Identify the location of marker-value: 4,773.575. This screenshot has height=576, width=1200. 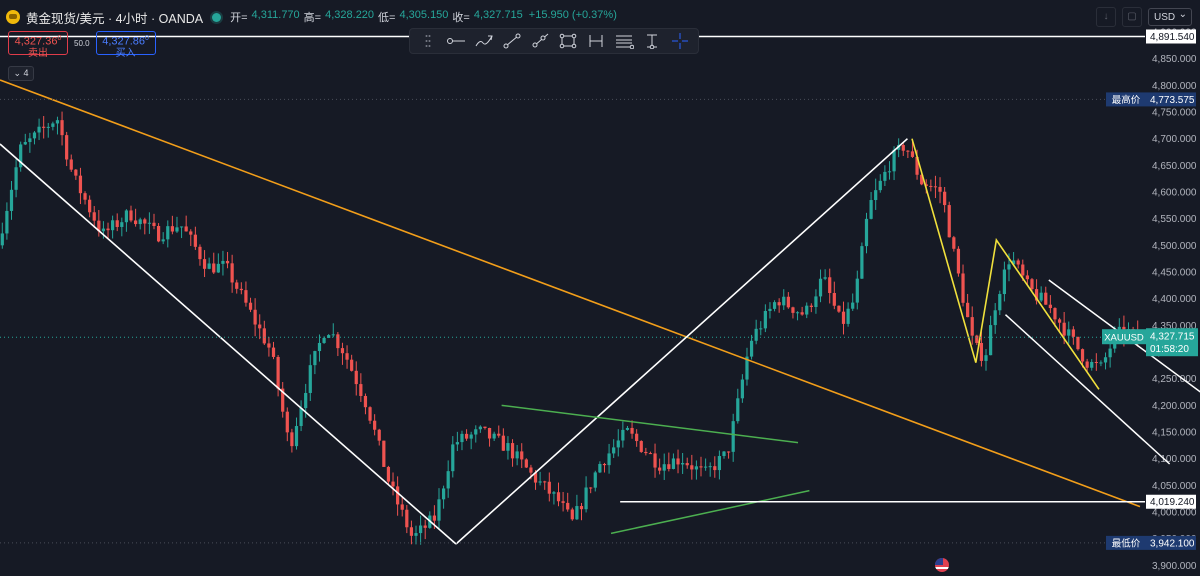
(1172, 100).